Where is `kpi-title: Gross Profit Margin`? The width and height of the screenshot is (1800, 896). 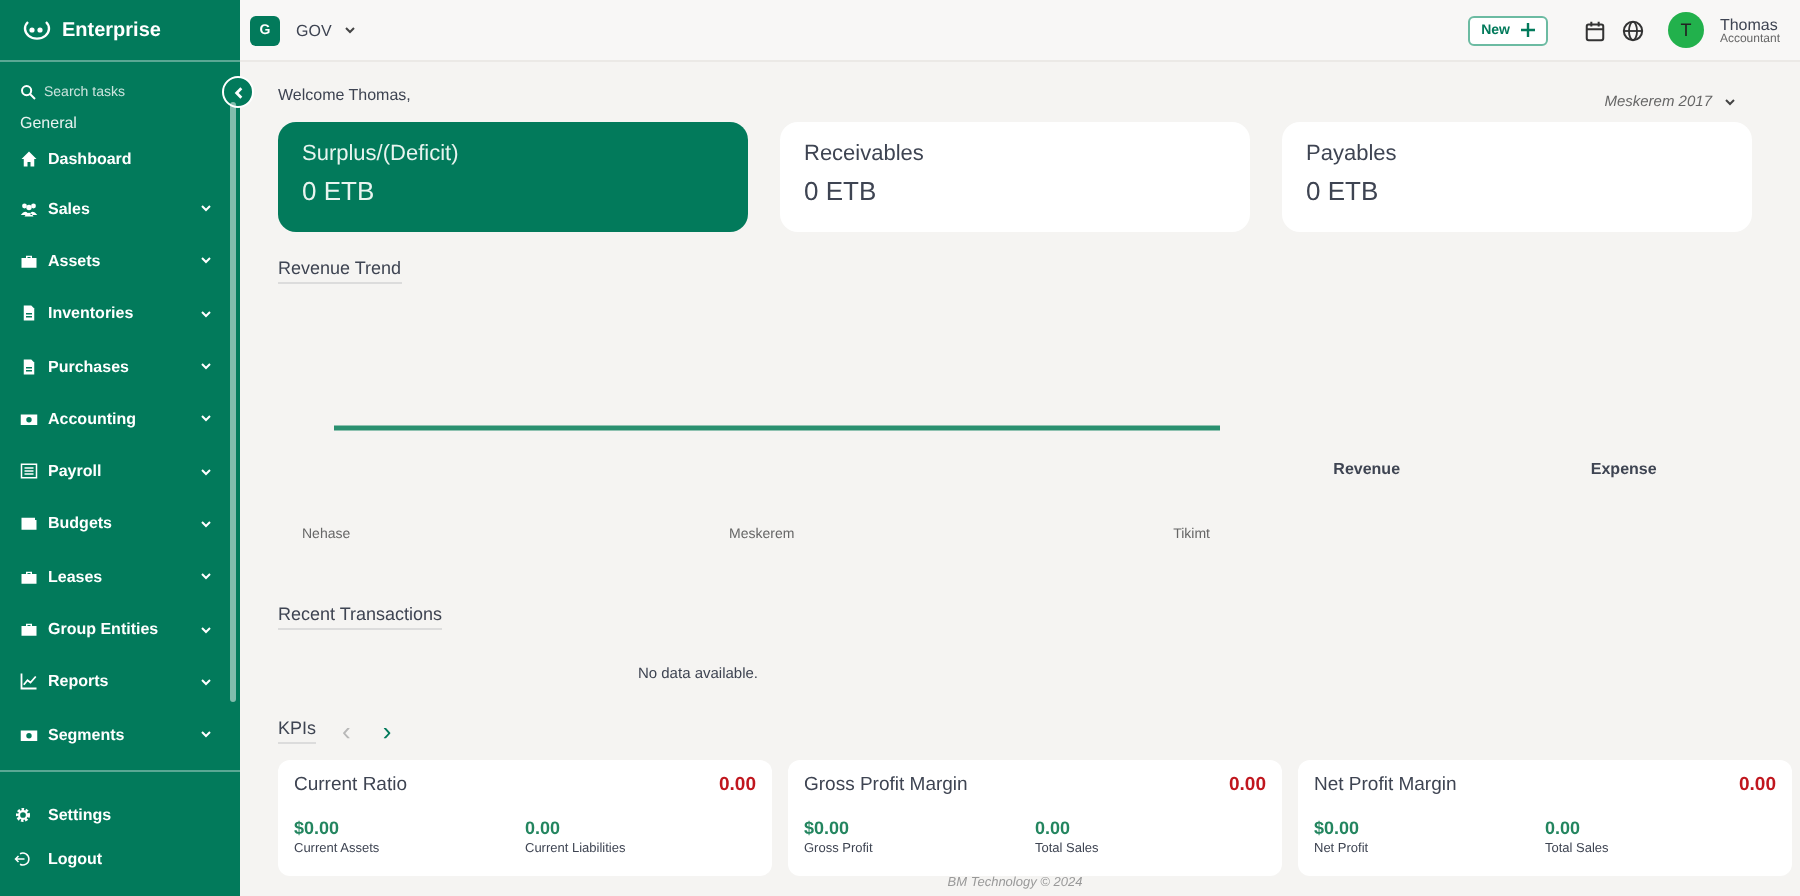
kpi-title: Gross Profit Margin is located at coordinates (886, 785).